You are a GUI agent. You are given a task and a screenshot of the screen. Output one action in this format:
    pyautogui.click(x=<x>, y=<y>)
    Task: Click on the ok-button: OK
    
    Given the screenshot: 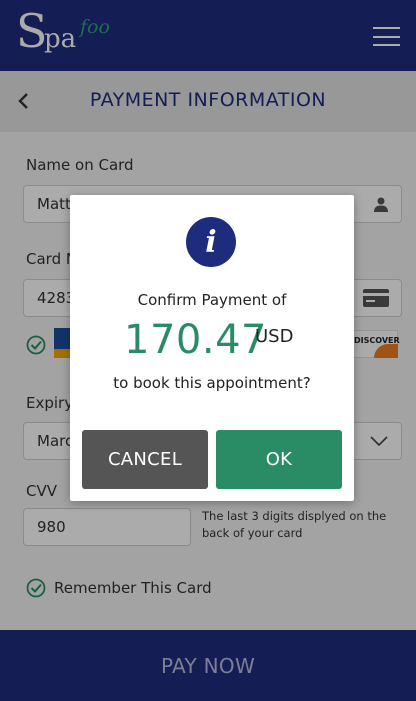 What is the action you would take?
    pyautogui.click(x=279, y=459)
    